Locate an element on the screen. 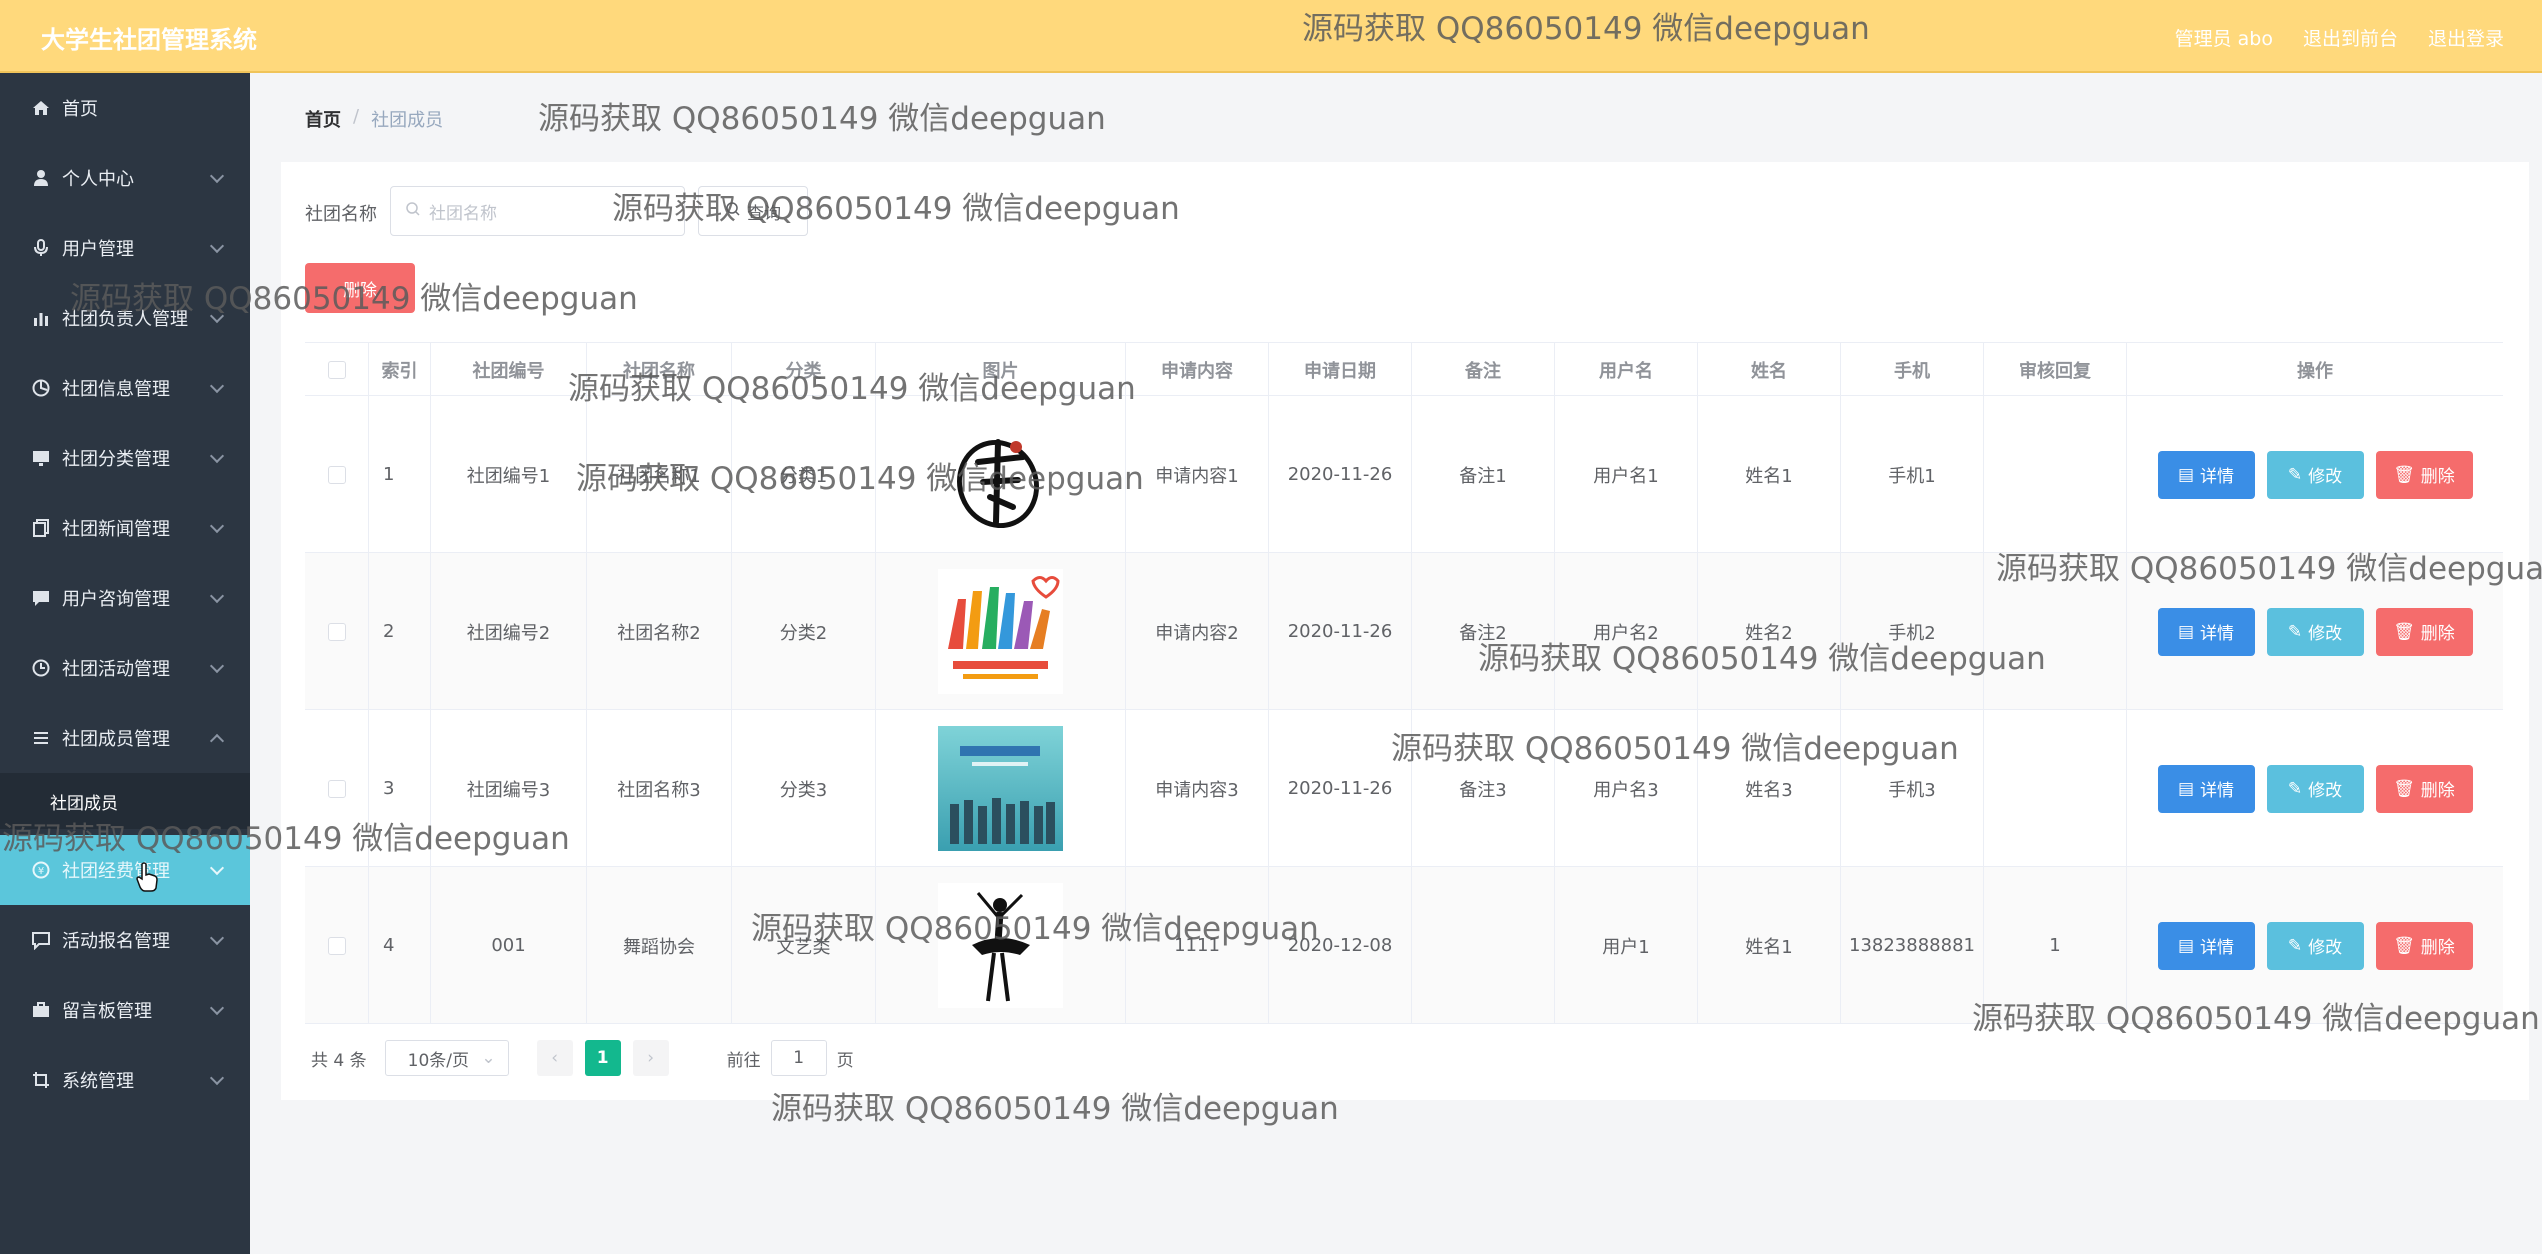 The height and width of the screenshot is (1254, 2542). sidebar-item-personal-center: 个人中心 is located at coordinates (125, 178).